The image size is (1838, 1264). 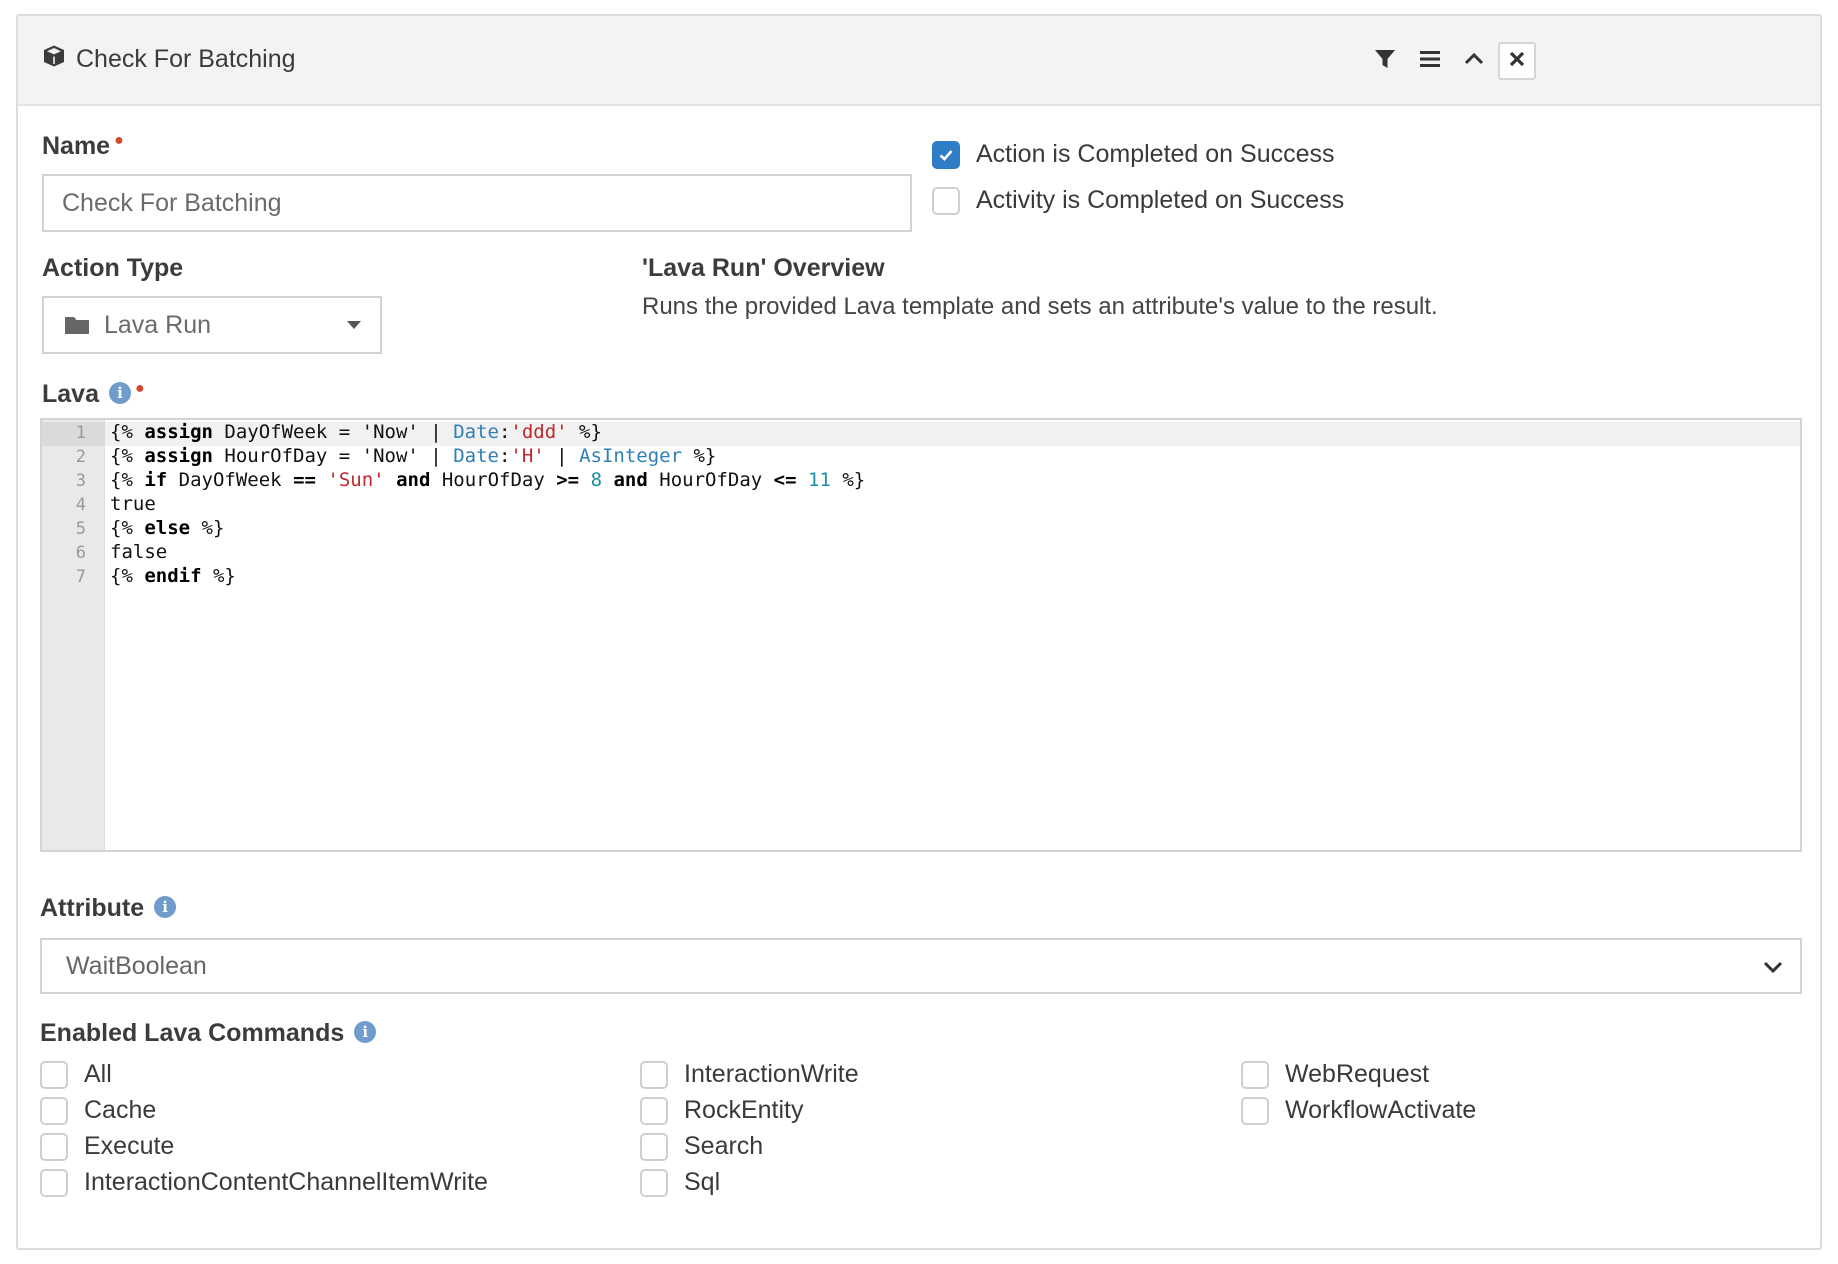 I want to click on line-number-gutter: 1 2 3 4 5 6 7, so click(x=73, y=635).